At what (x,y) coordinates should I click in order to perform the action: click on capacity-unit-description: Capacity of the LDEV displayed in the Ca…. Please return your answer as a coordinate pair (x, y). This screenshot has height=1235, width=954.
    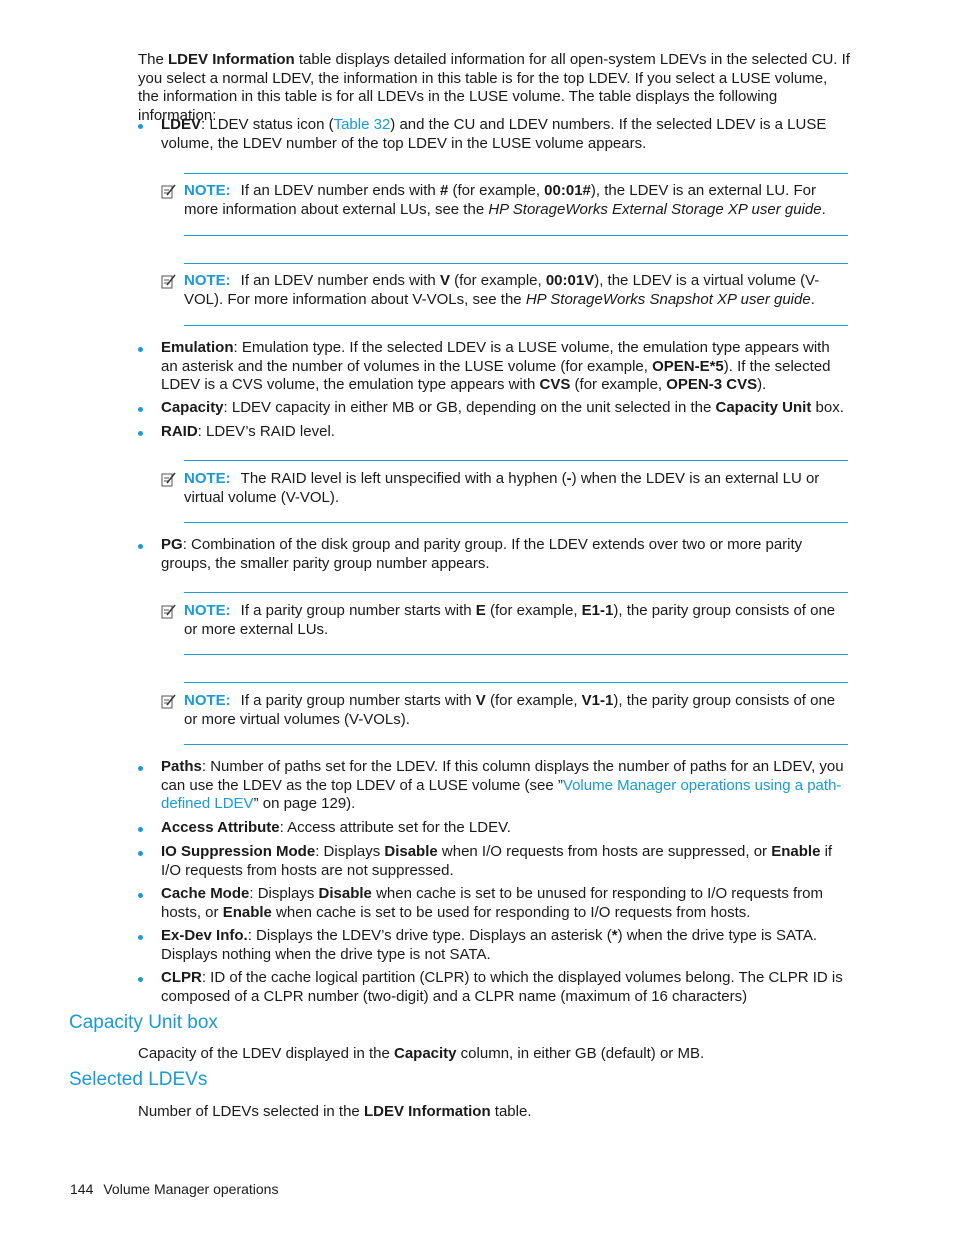
    Looking at the image, I should click on (494, 1054).